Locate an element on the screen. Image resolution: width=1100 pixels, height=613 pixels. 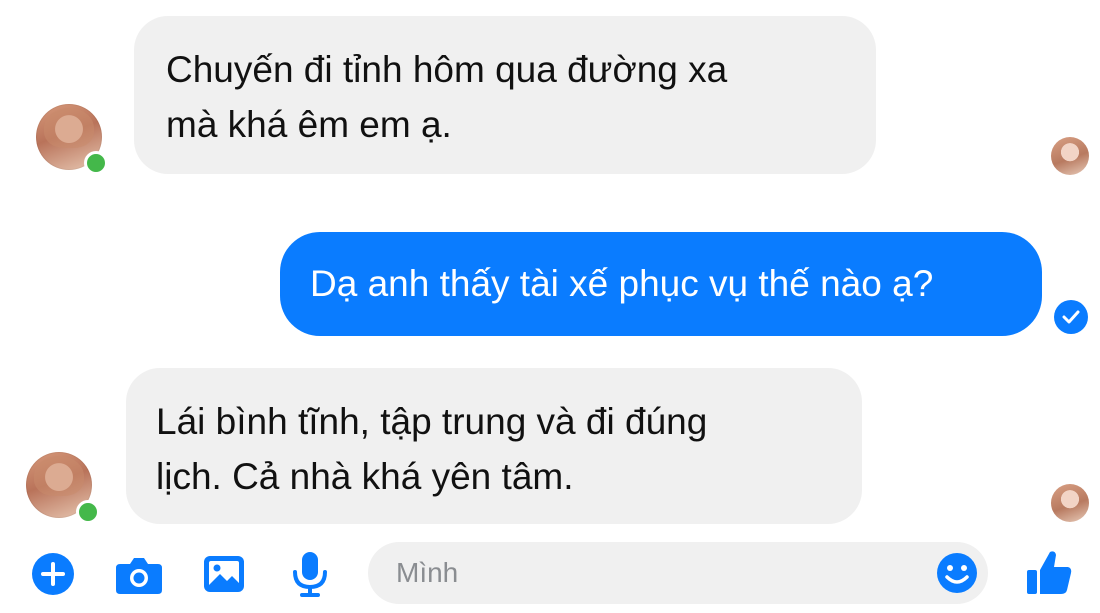
emoji-icon is located at coordinates (957, 573).